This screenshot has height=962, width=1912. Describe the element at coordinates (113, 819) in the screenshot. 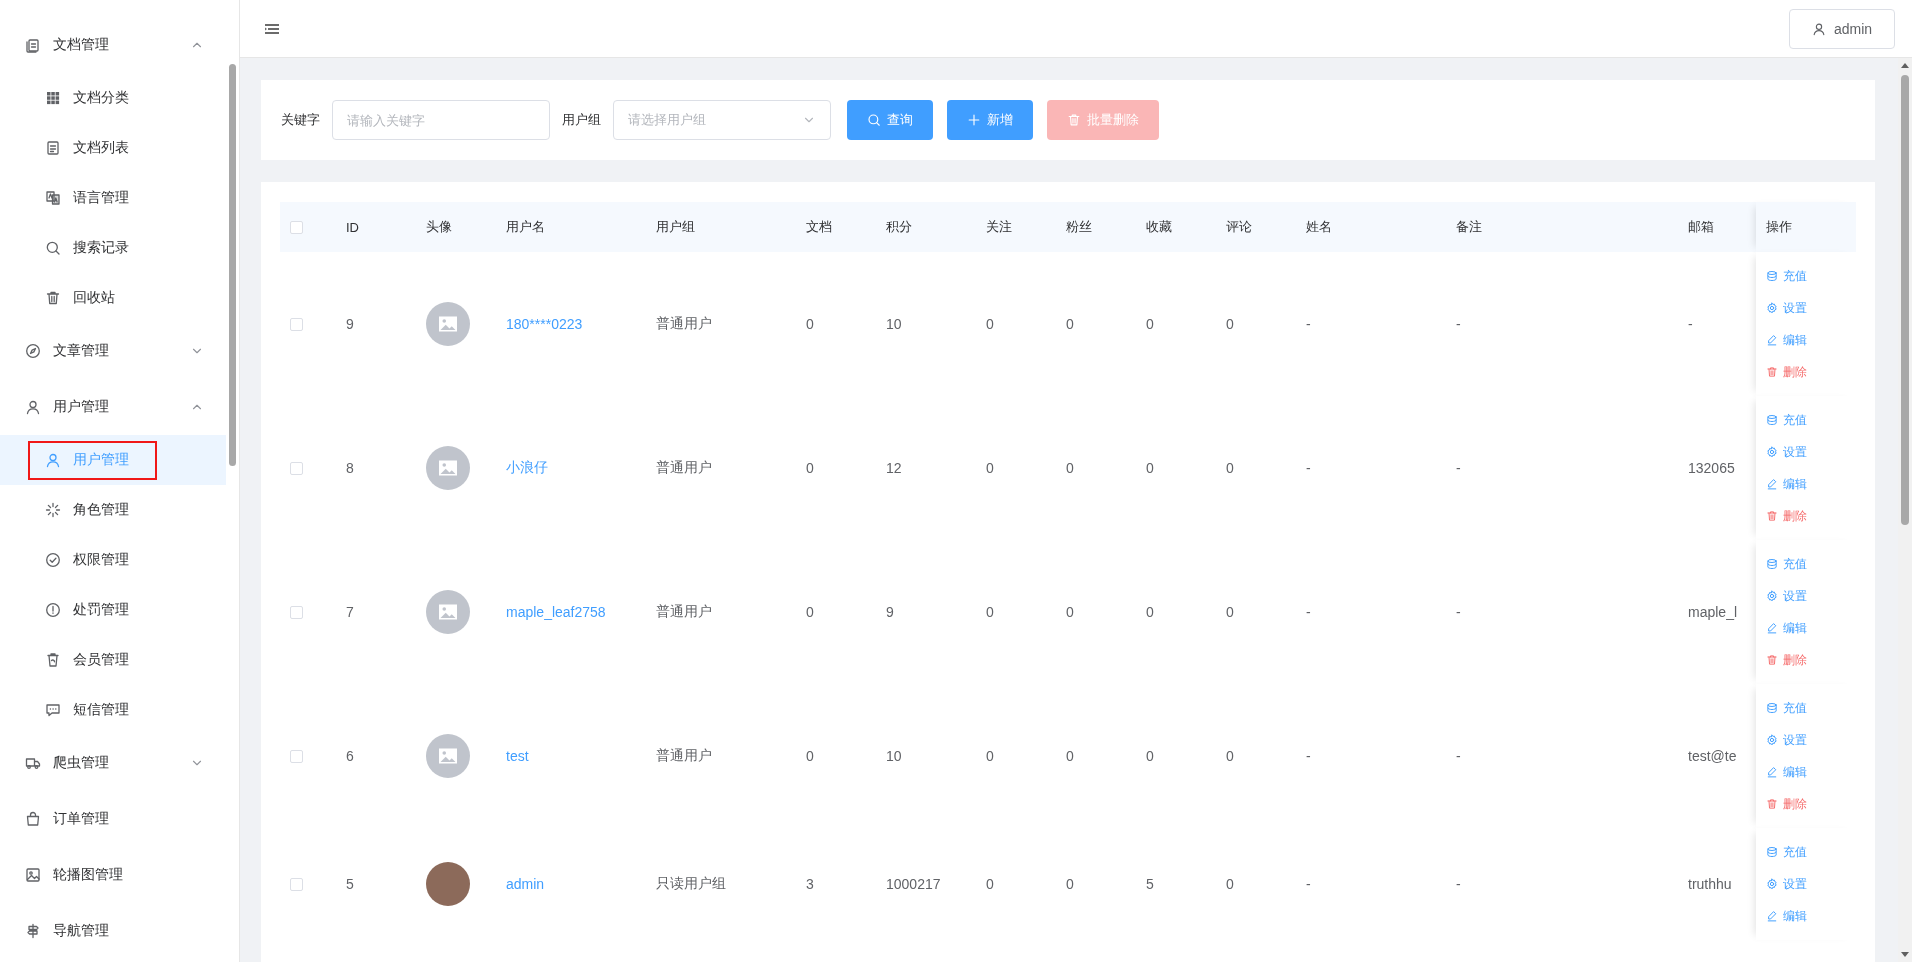

I see `menu-group: 订单管理` at that location.